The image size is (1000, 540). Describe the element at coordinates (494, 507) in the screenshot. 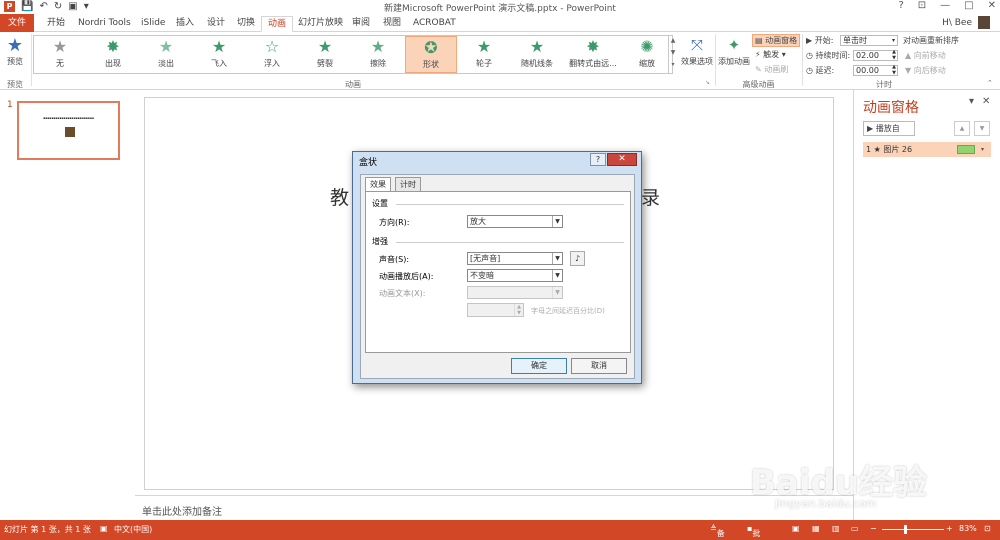

I see `notes-pane: 单击此处添加备注` at that location.